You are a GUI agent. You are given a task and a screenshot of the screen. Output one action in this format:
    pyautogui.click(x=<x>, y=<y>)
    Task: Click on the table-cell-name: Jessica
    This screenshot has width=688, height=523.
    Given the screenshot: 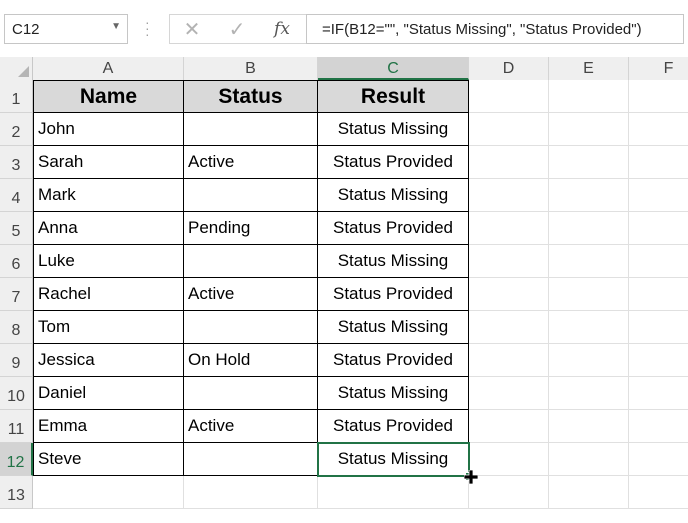 What is the action you would take?
    pyautogui.click(x=108, y=360)
    